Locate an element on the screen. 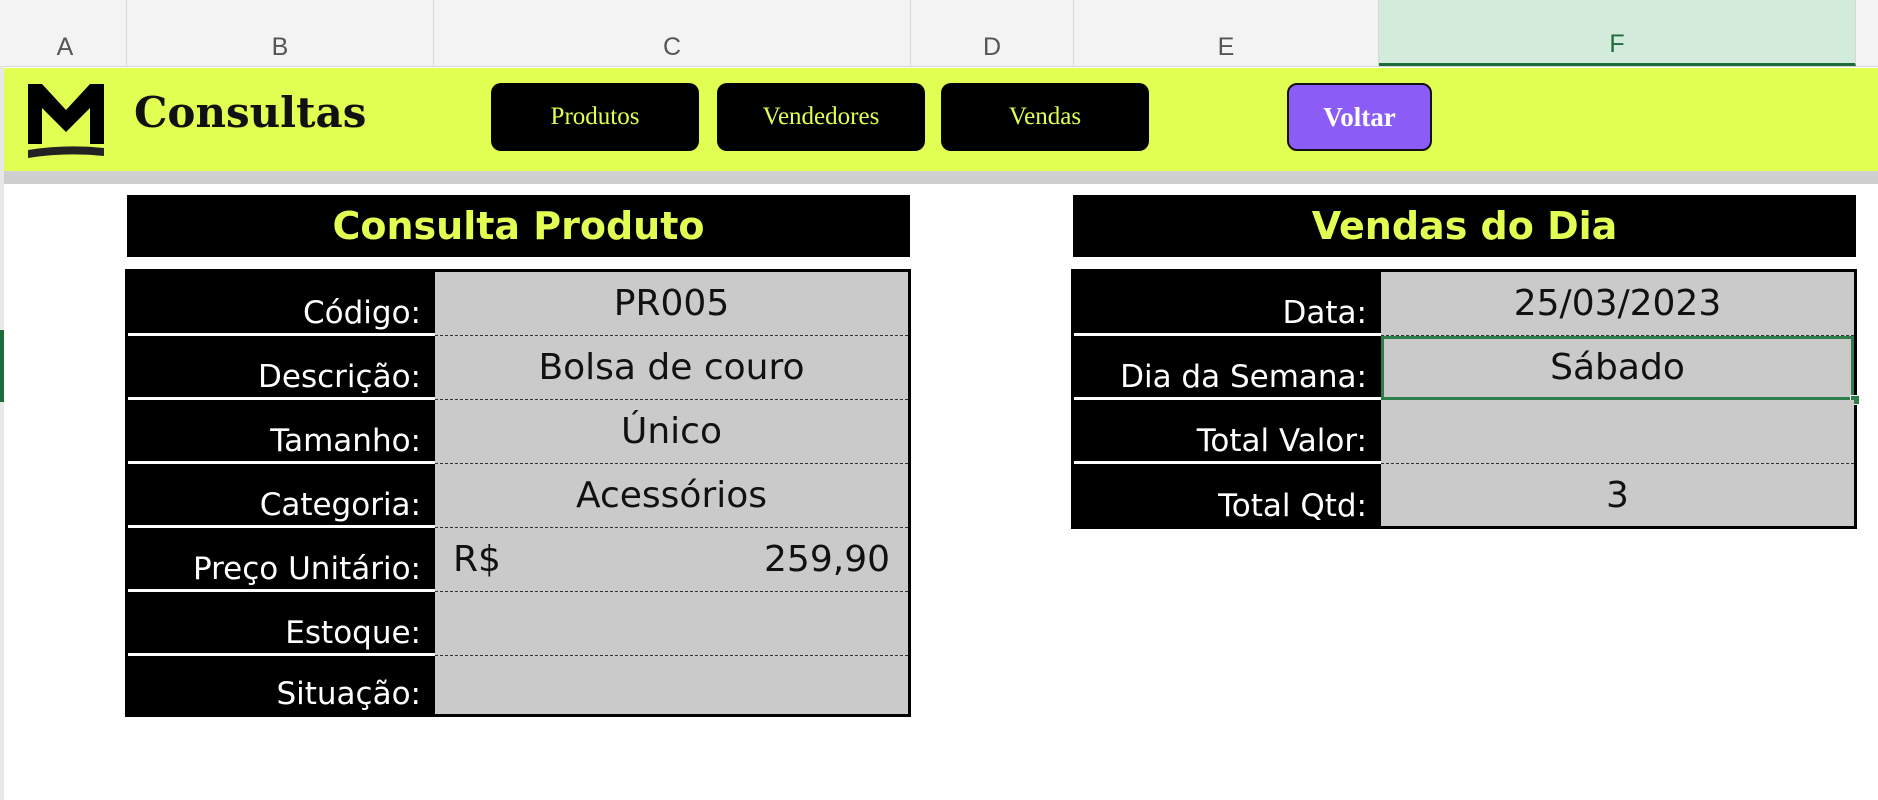 This screenshot has width=1878, height=800. column-header-a: A is located at coordinates (65, 33).